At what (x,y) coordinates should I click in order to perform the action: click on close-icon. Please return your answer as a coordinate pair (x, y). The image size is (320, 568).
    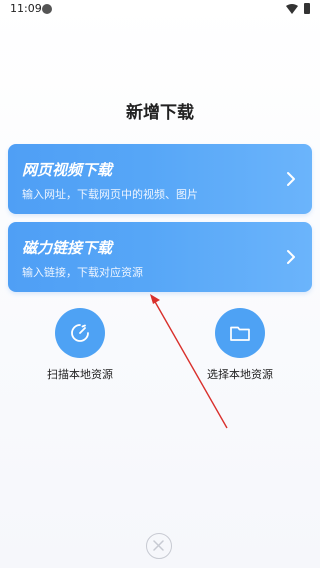
    Looking at the image, I should click on (158, 545).